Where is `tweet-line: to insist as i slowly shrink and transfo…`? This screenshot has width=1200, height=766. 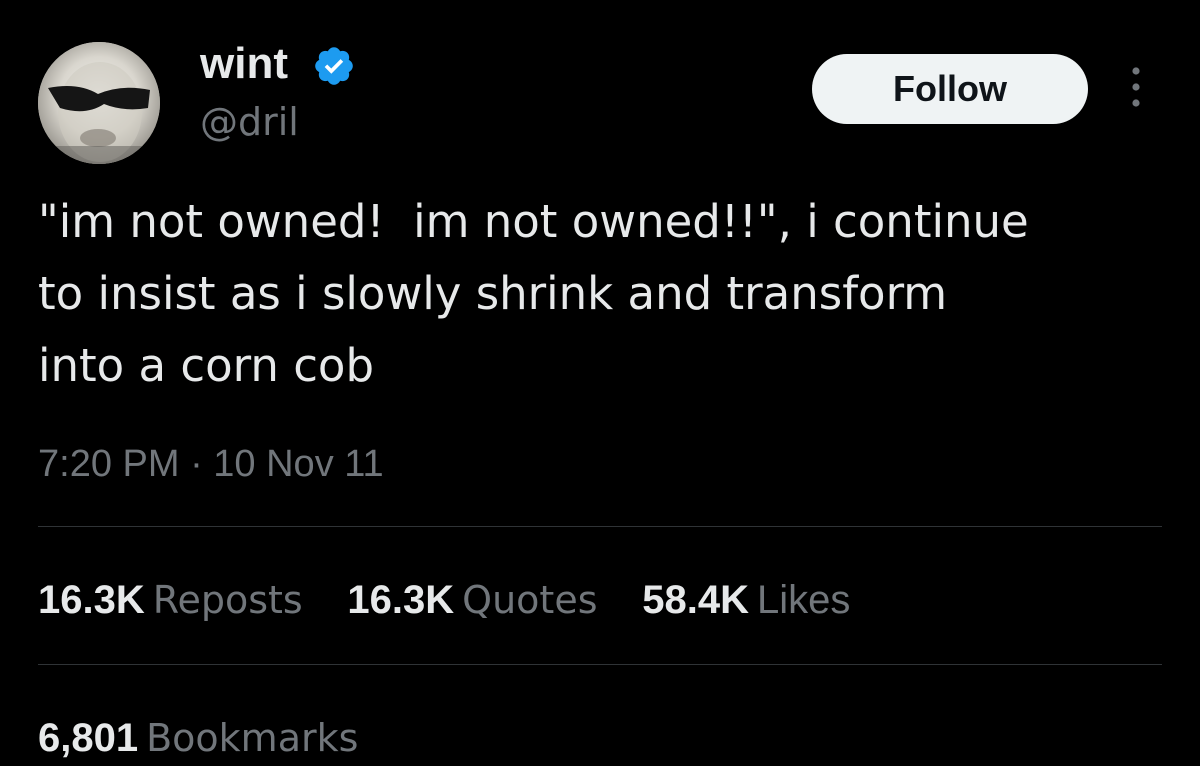 tweet-line: to insist as i slowly shrink and transfo… is located at coordinates (493, 293).